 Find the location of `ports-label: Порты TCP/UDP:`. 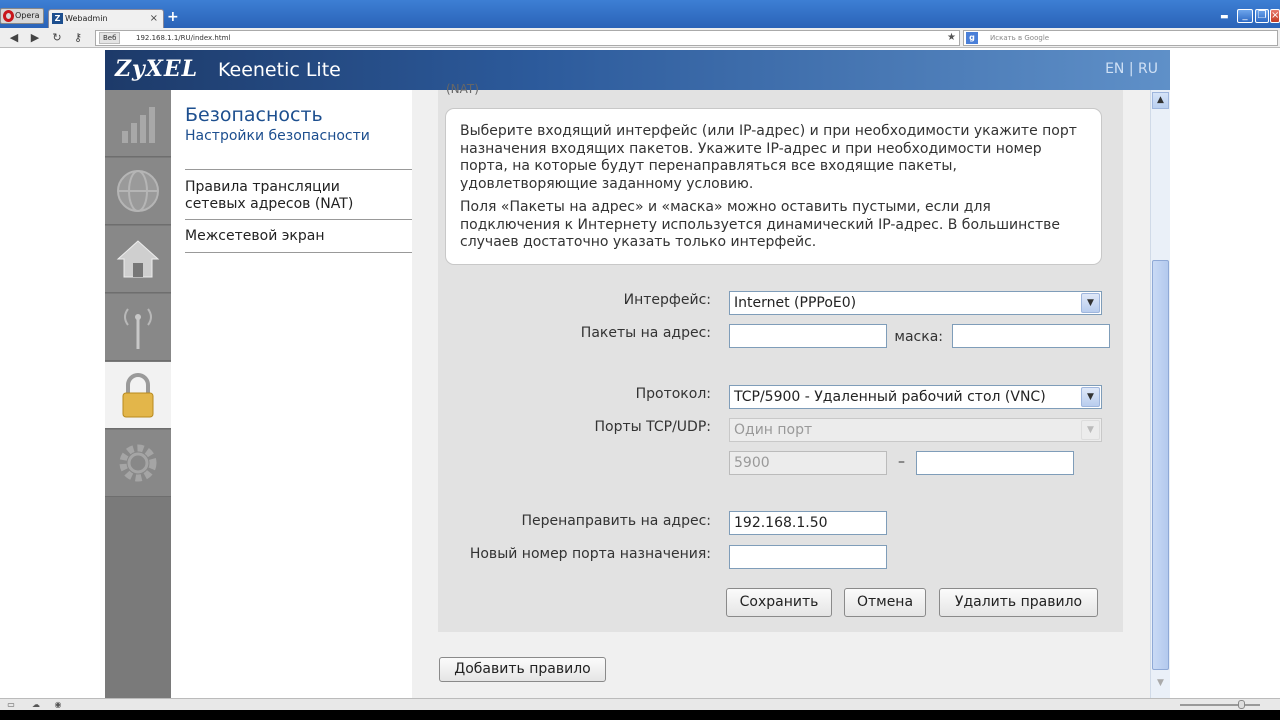

ports-label: Порты TCP/UDP: is located at coordinates (653, 427).